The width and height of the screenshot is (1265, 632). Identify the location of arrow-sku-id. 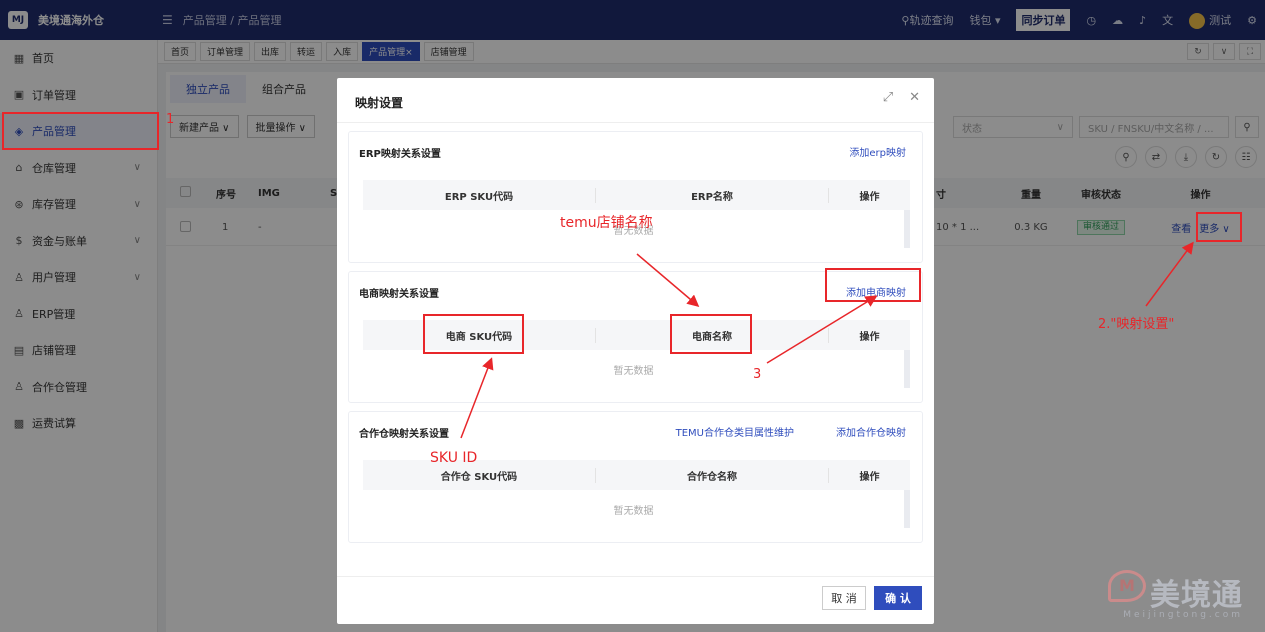
(477, 398).